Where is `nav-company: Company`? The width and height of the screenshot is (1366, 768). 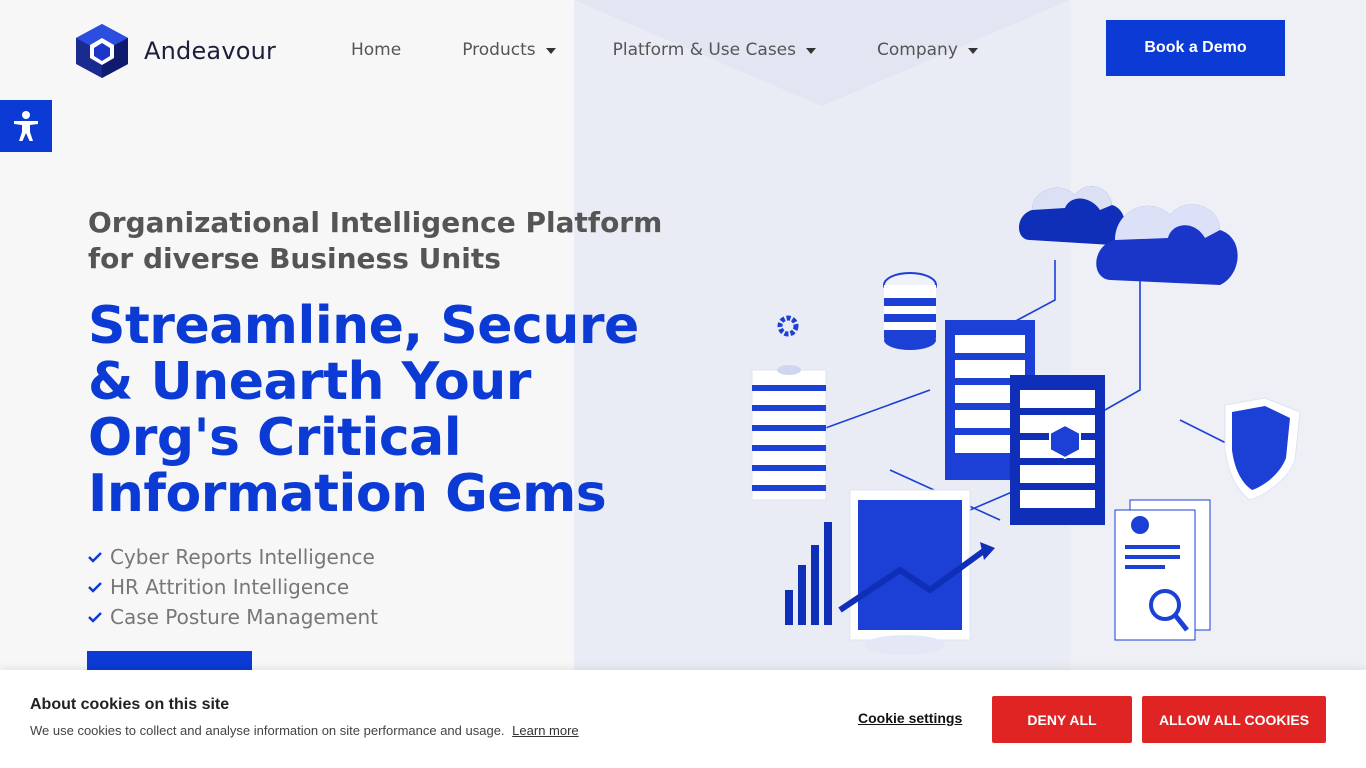 nav-company: Company is located at coordinates (927, 50).